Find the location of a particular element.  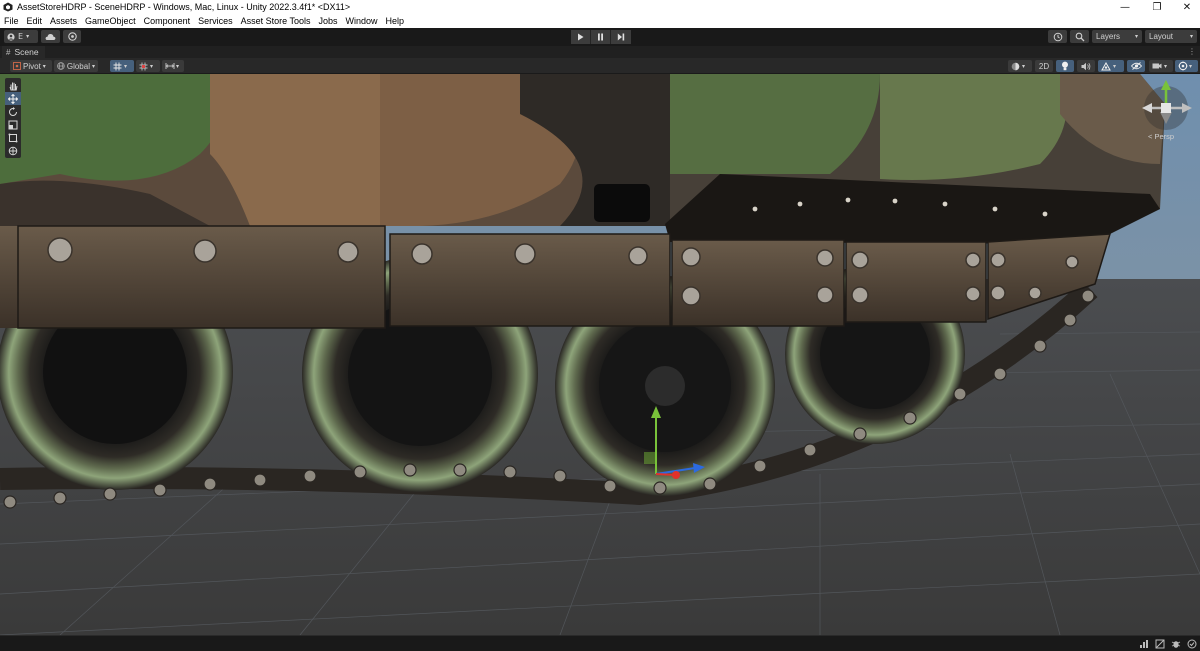

collab-icon is located at coordinates (72, 36).